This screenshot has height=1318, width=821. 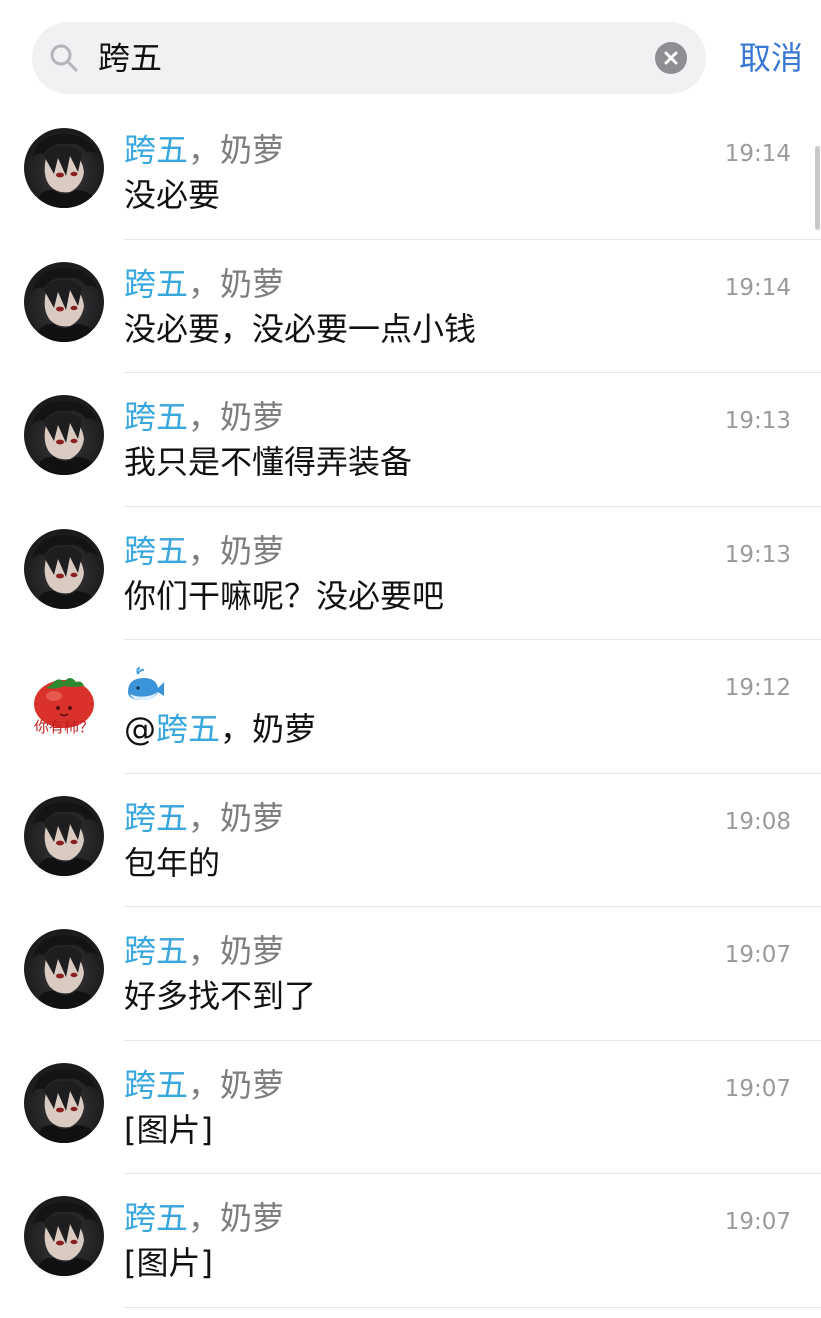 I want to click on clear-search-button, so click(x=671, y=58).